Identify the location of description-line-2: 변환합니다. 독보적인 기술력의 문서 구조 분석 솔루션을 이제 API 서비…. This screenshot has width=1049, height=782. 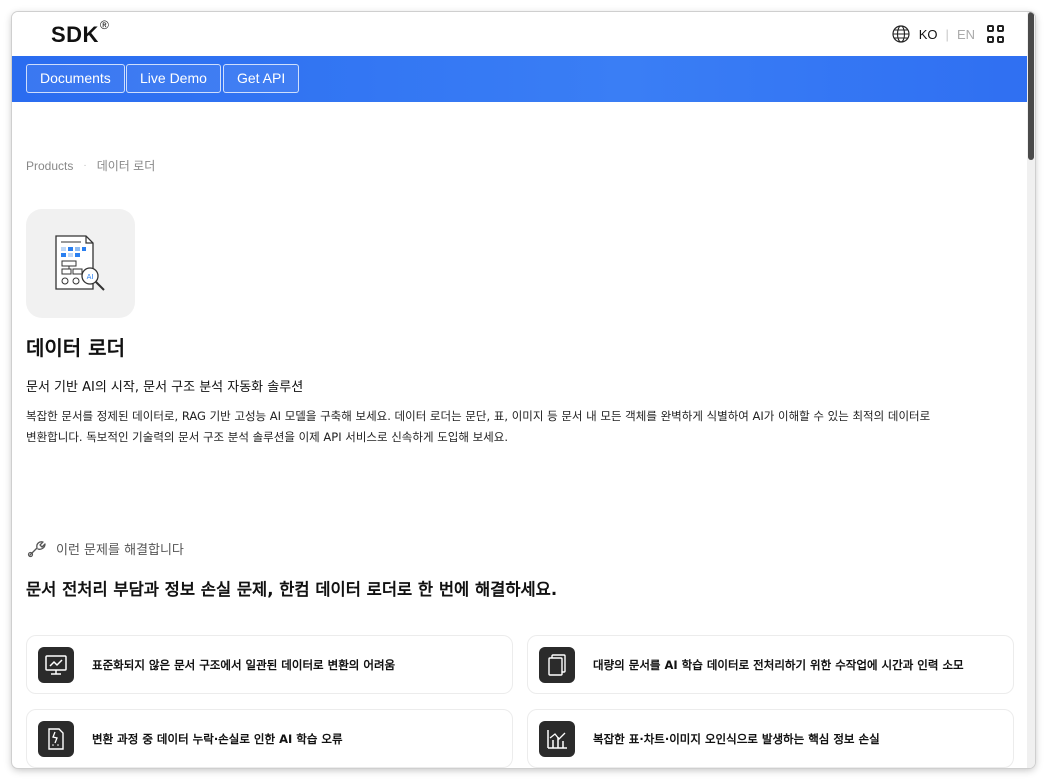
(267, 437).